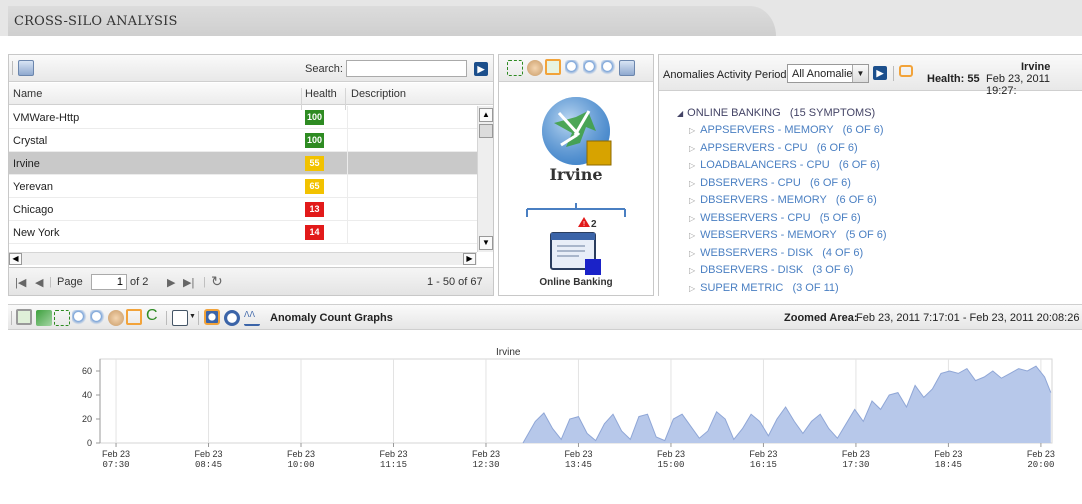  What do you see at coordinates (821, 318) in the screenshot?
I see `zoomed-label: Zoomed Area:` at bounding box center [821, 318].